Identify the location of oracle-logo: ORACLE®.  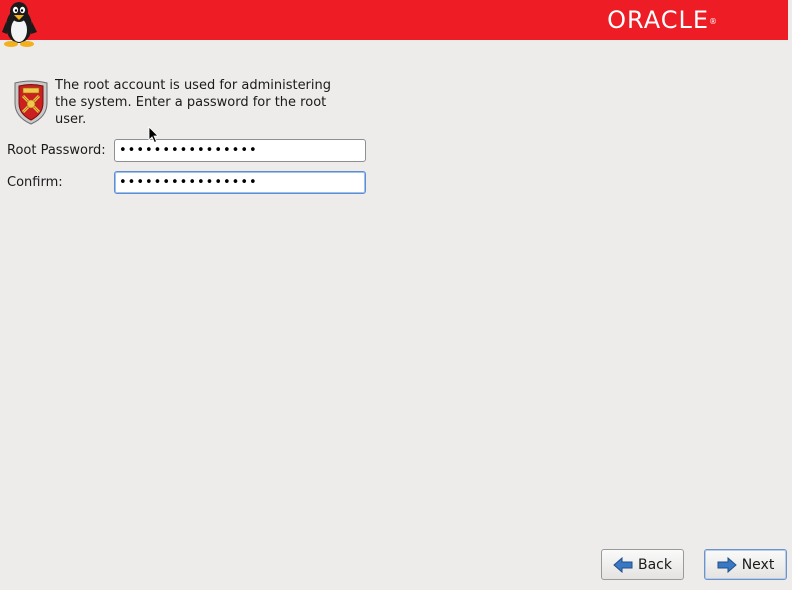
(662, 20).